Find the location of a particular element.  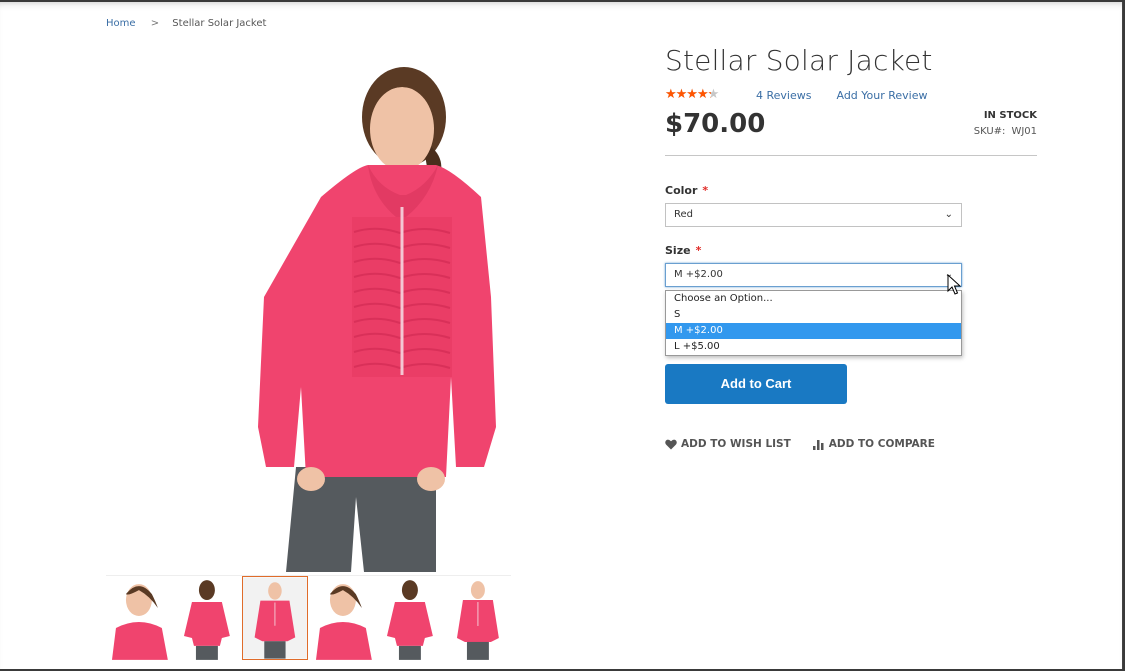

add-to-wishlist-link: Add to Wish List is located at coordinates (728, 444).